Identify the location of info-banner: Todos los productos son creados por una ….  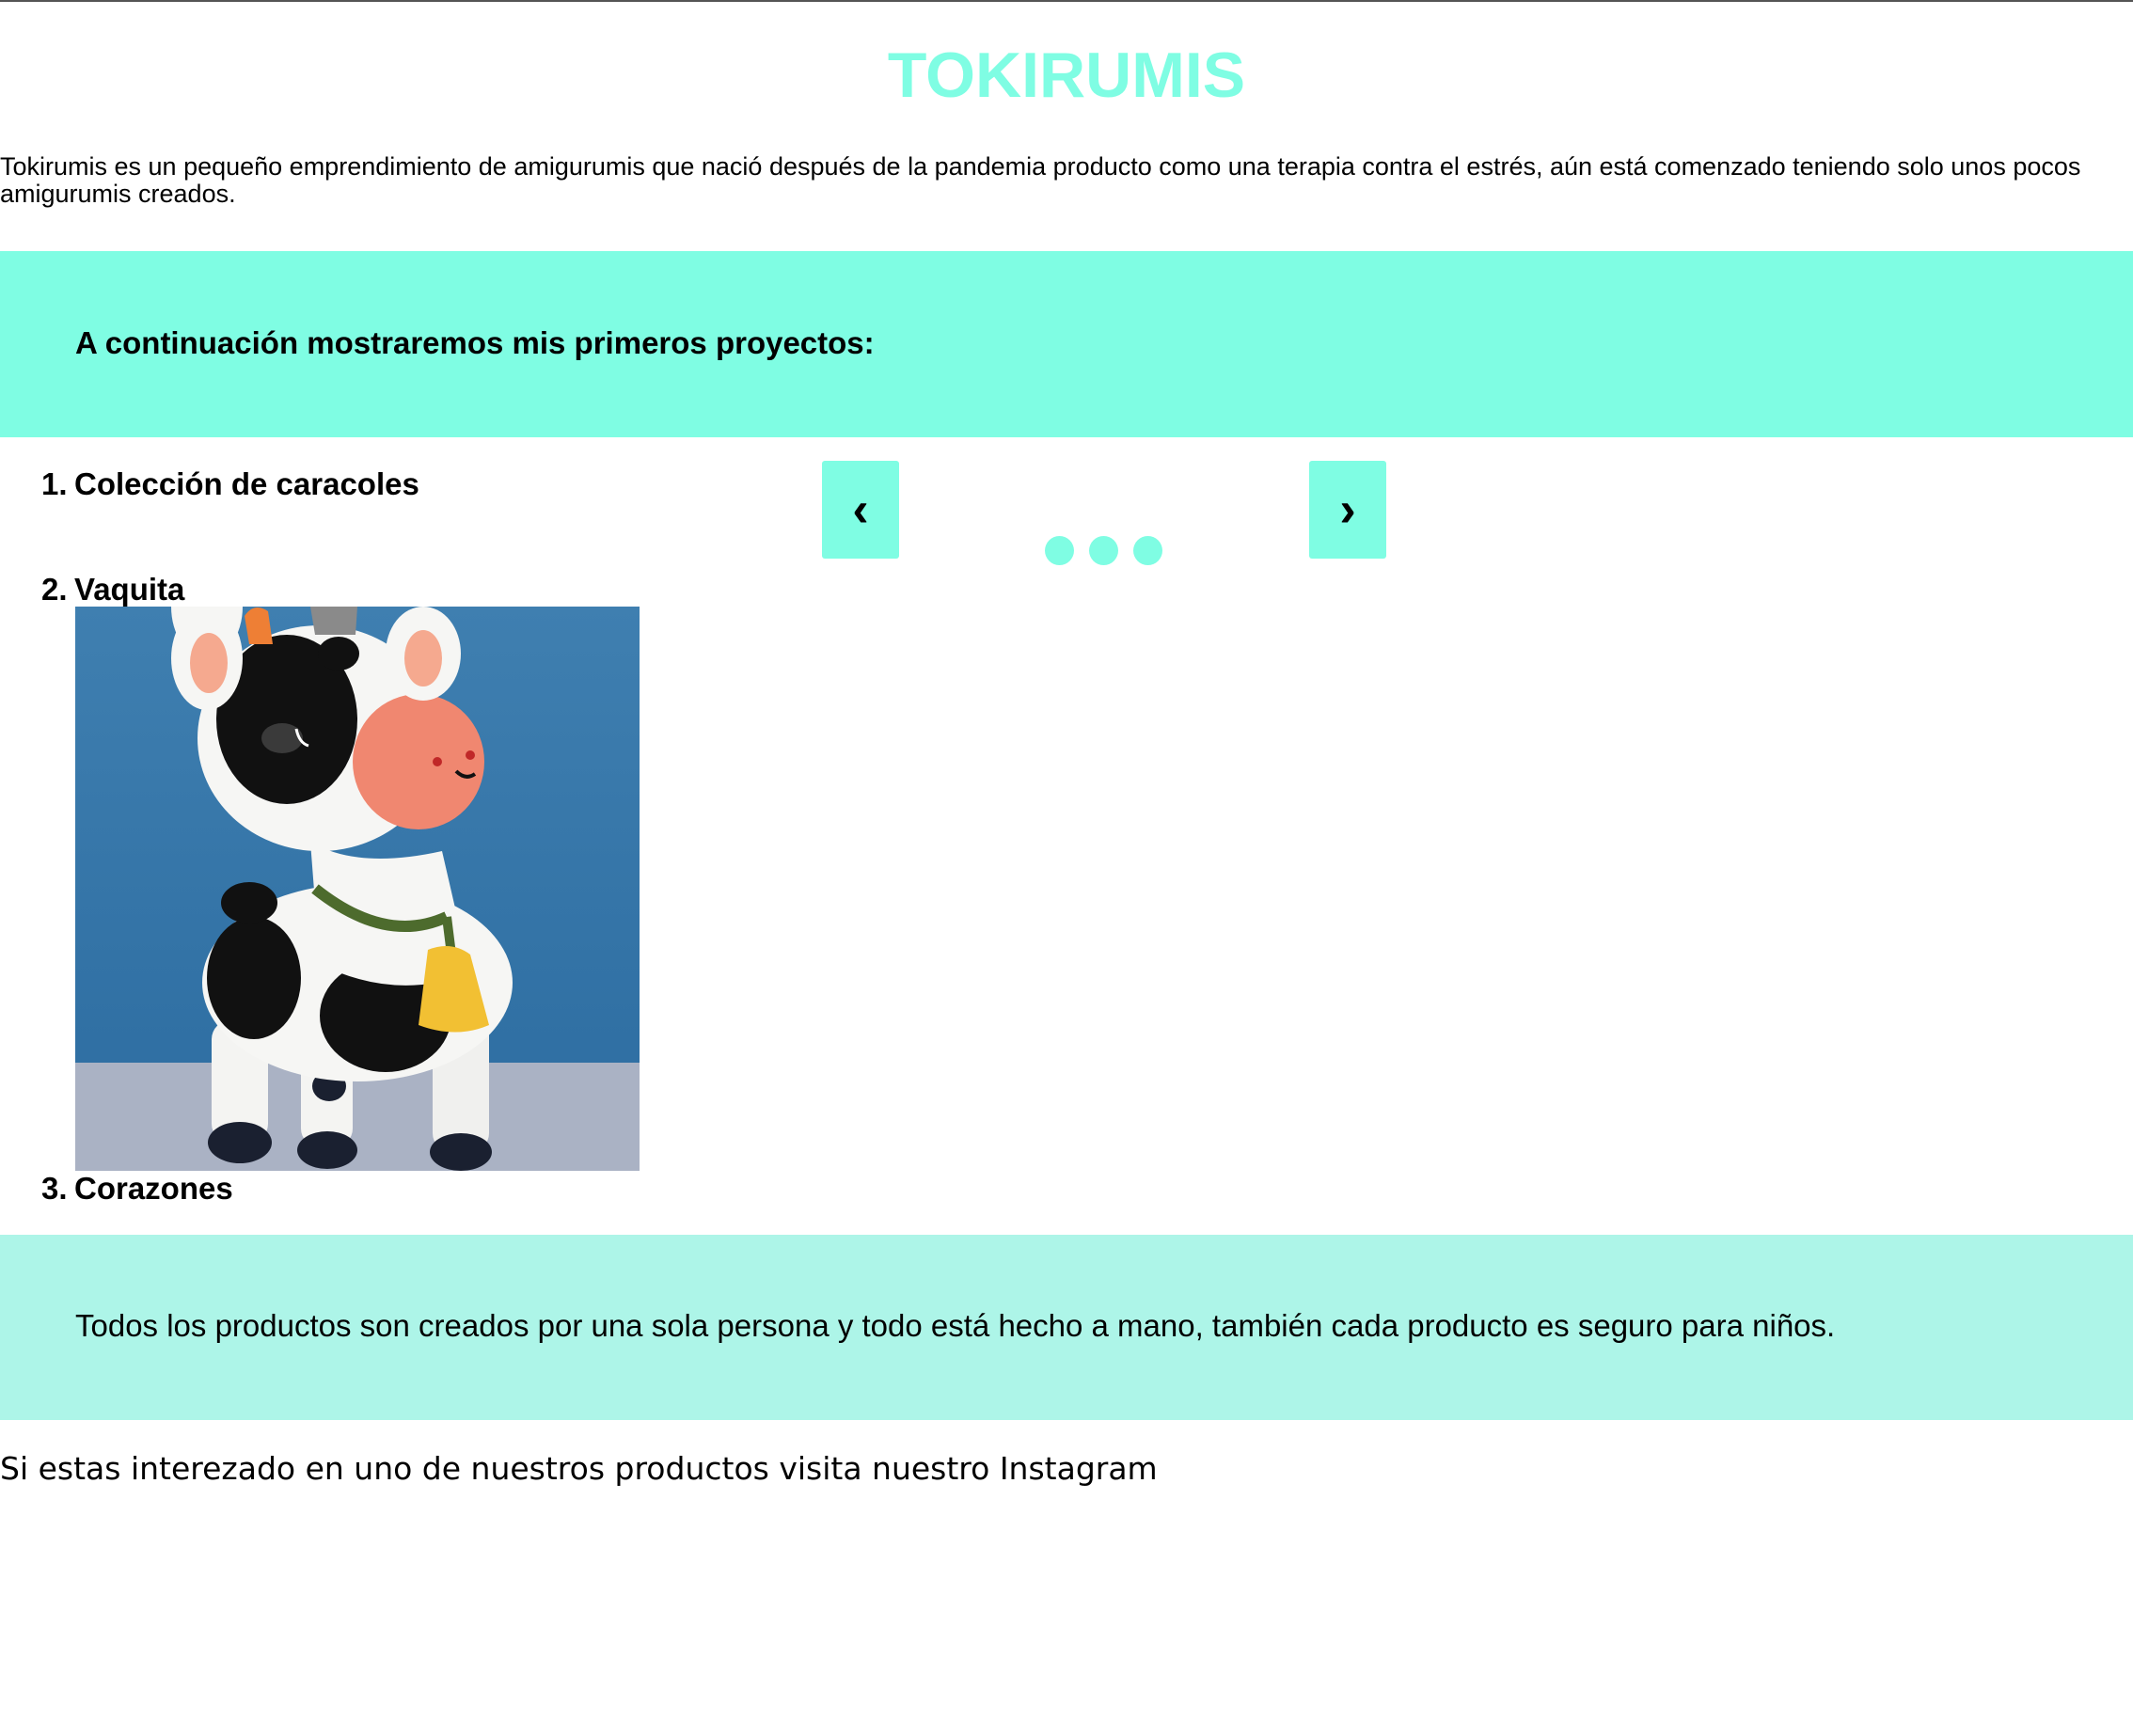
(1066, 1327).